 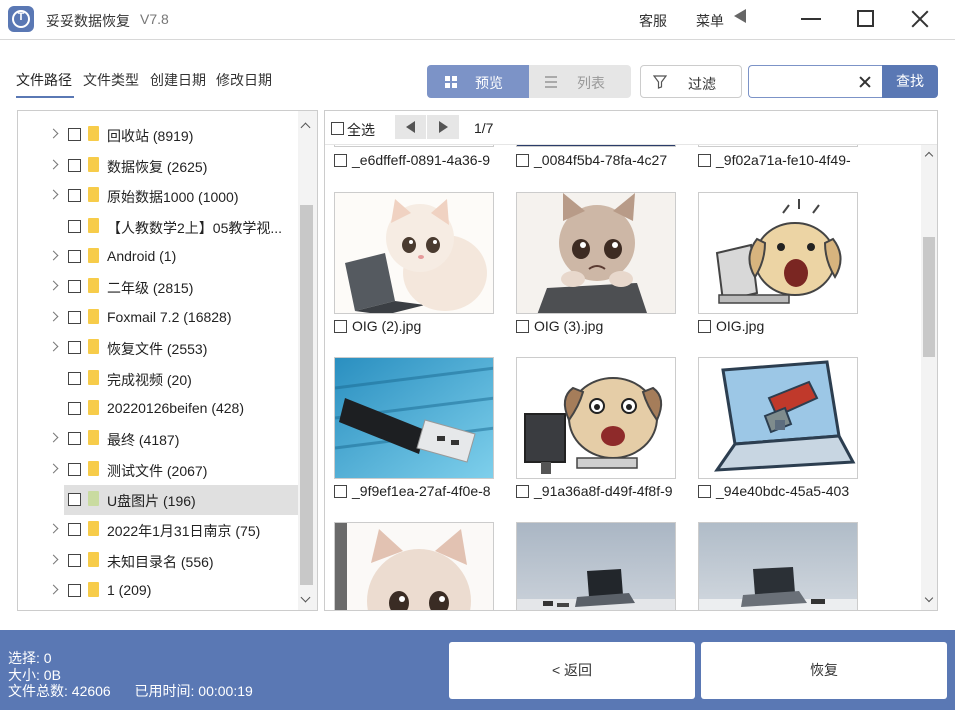 What do you see at coordinates (929, 377) in the screenshot?
I see `grid-scrollbar` at bounding box center [929, 377].